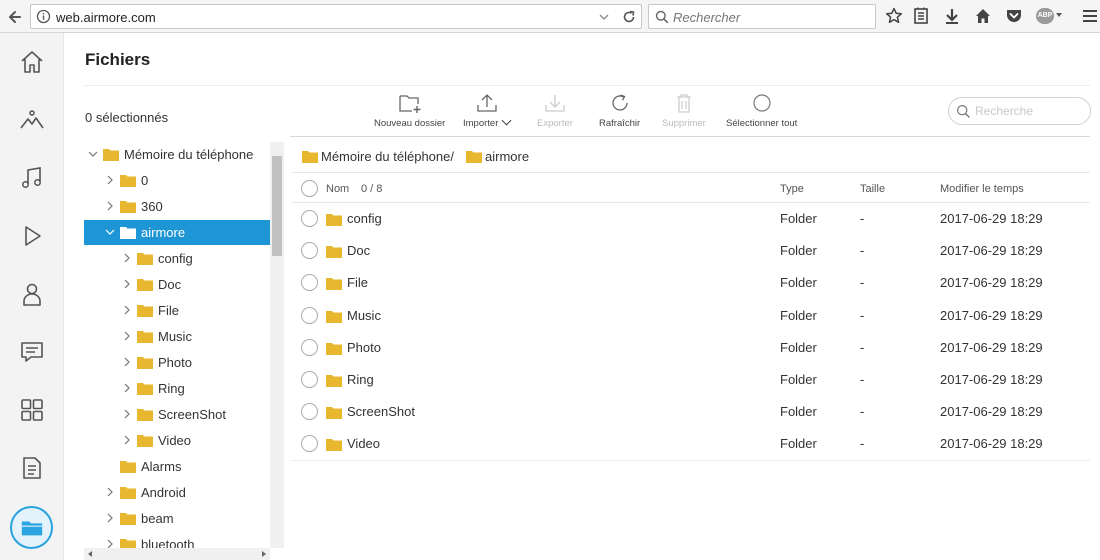 The height and width of the screenshot is (560, 1100). I want to click on tree-item: 0, so click(177, 180).